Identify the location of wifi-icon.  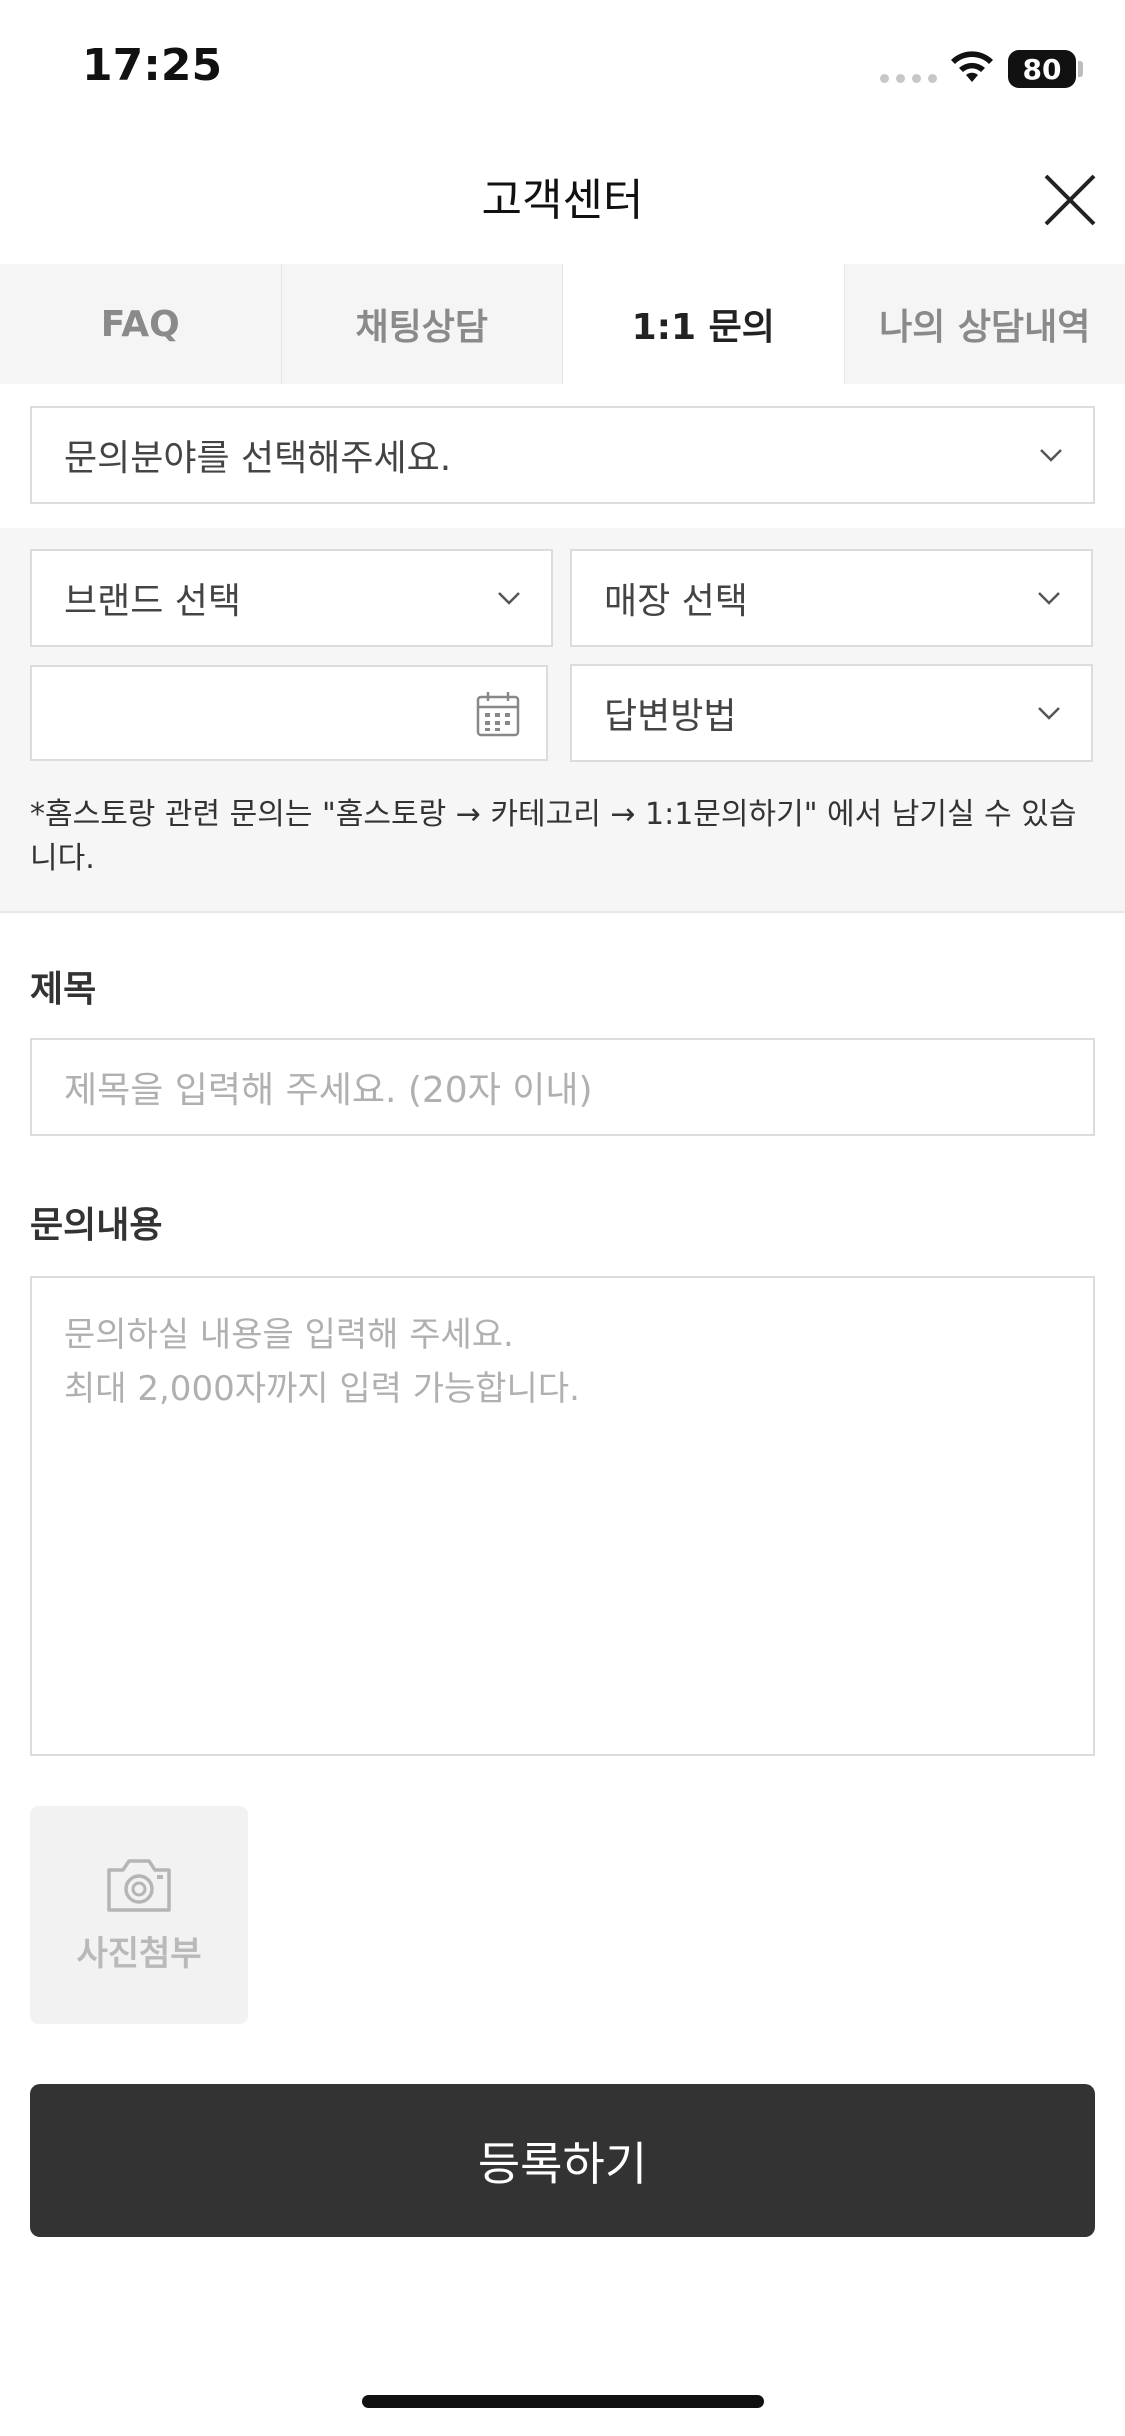
(972, 69).